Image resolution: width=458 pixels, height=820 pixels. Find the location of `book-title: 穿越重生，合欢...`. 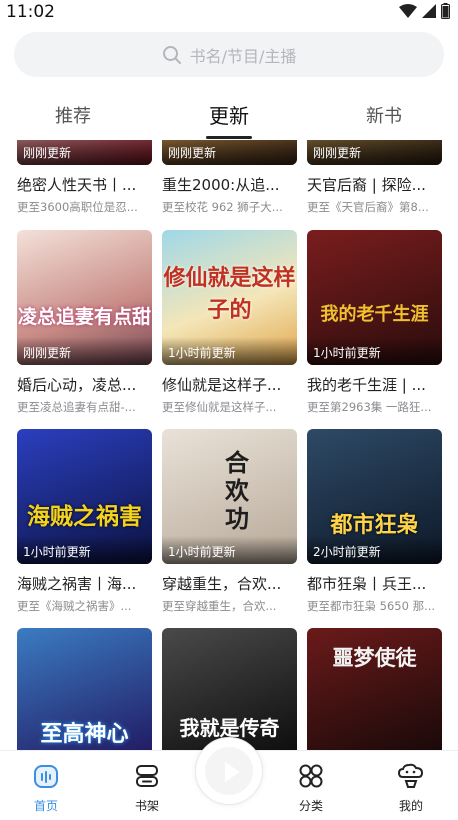

book-title: 穿越重生，合欢... is located at coordinates (222, 584).